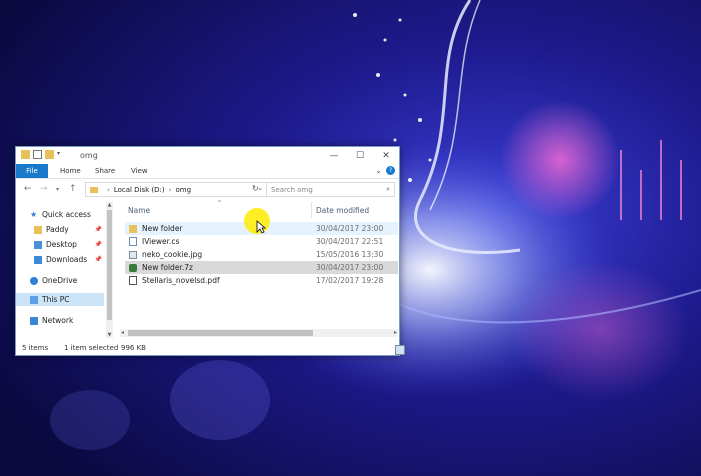 The image size is (701, 476). I want to click on search-box: Search omg ⌕, so click(330, 189).